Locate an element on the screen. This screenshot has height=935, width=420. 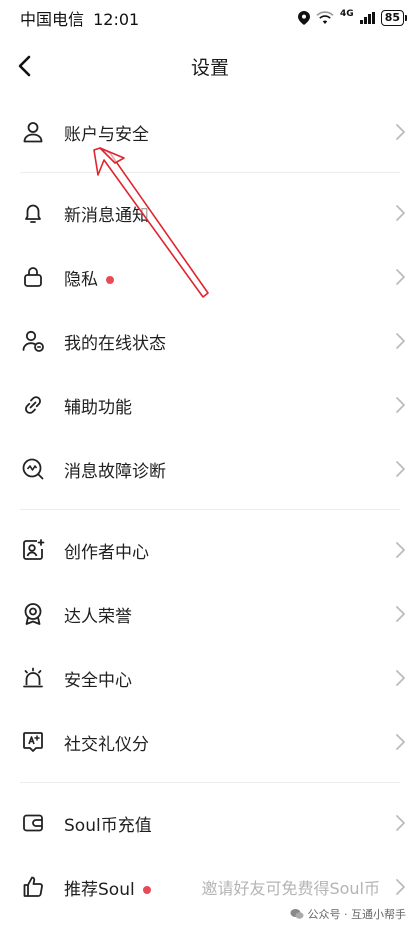
status-left: 中国电信 12:01 is located at coordinates (79, 18).